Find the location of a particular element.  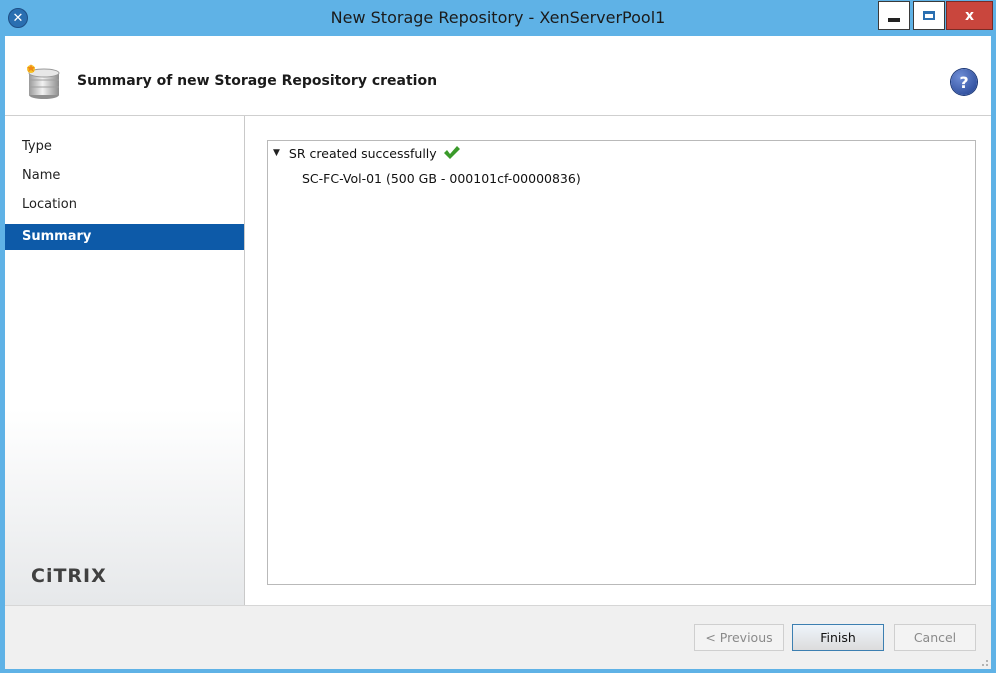

summary-tree-node: ▼ SR created successfully is located at coordinates (367, 153).